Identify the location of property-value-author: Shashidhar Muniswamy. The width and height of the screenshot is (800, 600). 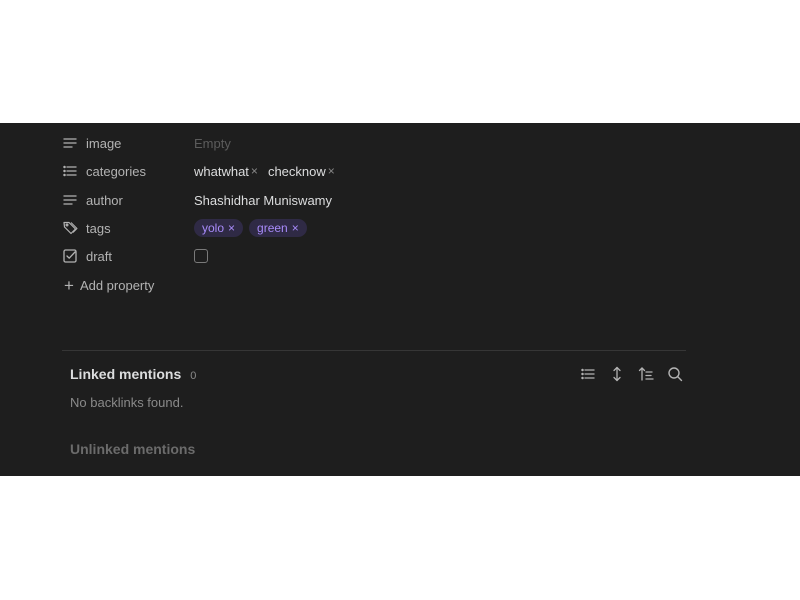
(263, 200).